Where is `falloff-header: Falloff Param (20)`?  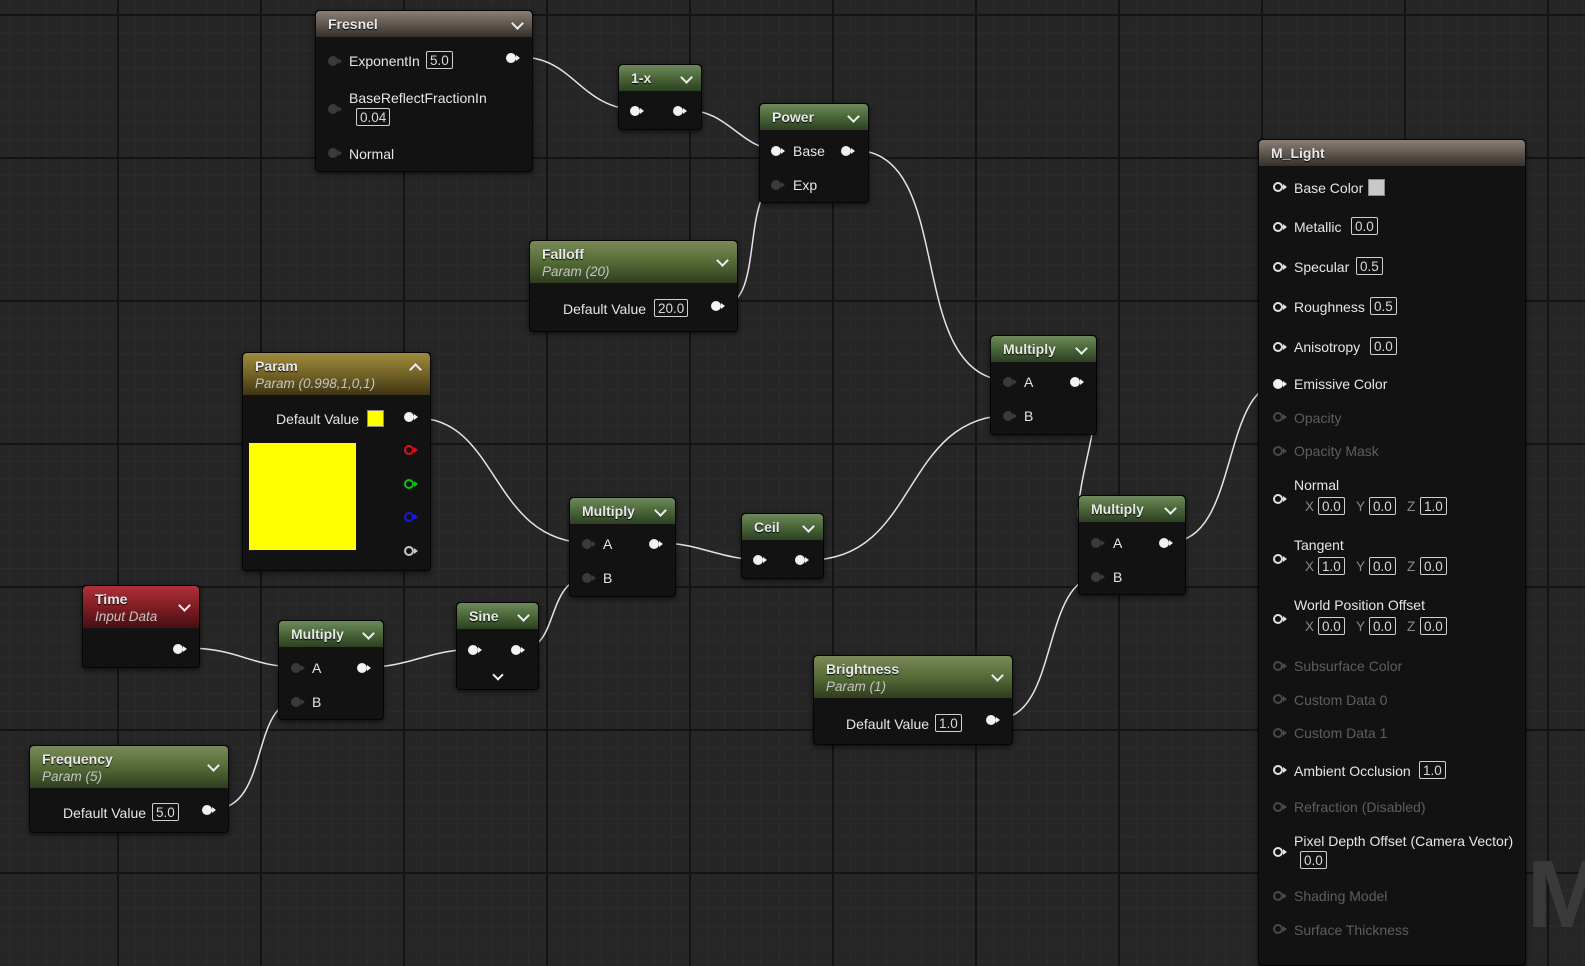
falloff-header: Falloff Param (20) is located at coordinates (633, 262).